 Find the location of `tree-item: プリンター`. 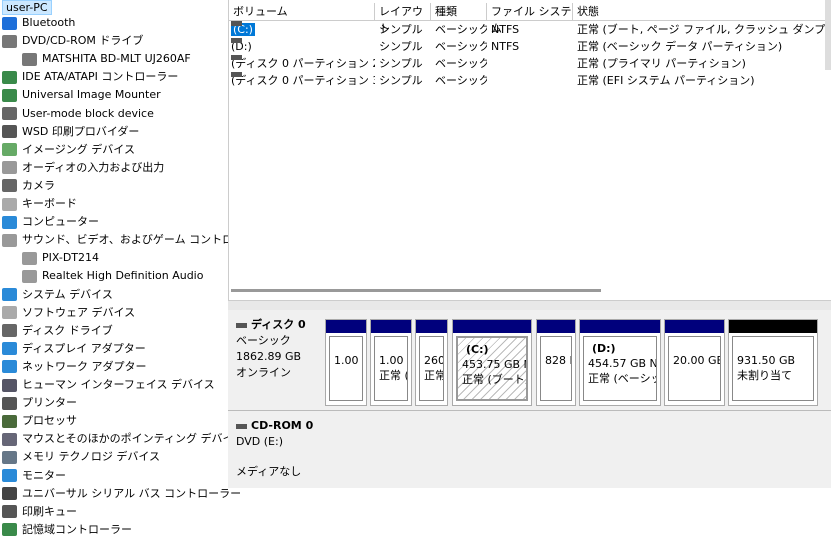

tree-item: プリンター is located at coordinates (39, 403).